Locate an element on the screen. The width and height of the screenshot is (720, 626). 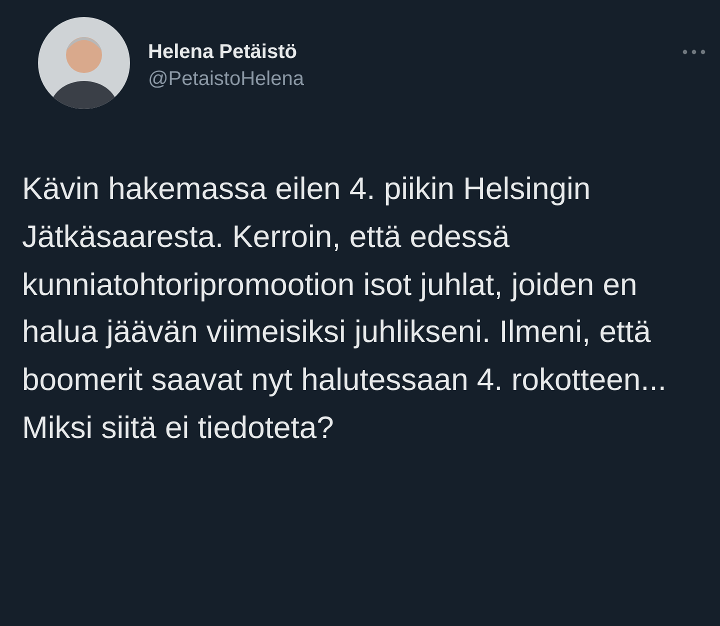
author-name: Helena Petäistö is located at coordinates (415, 52).